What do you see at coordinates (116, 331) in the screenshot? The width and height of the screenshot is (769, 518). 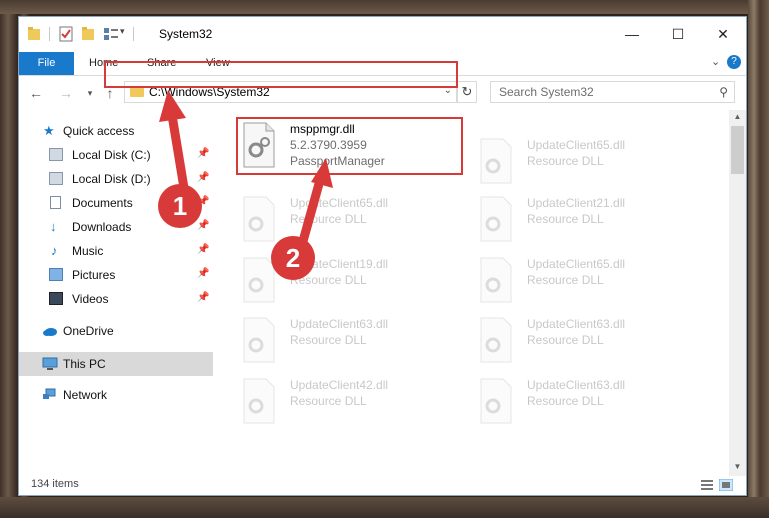 I see `nav-item-onedrive: OneDrive` at bounding box center [116, 331].